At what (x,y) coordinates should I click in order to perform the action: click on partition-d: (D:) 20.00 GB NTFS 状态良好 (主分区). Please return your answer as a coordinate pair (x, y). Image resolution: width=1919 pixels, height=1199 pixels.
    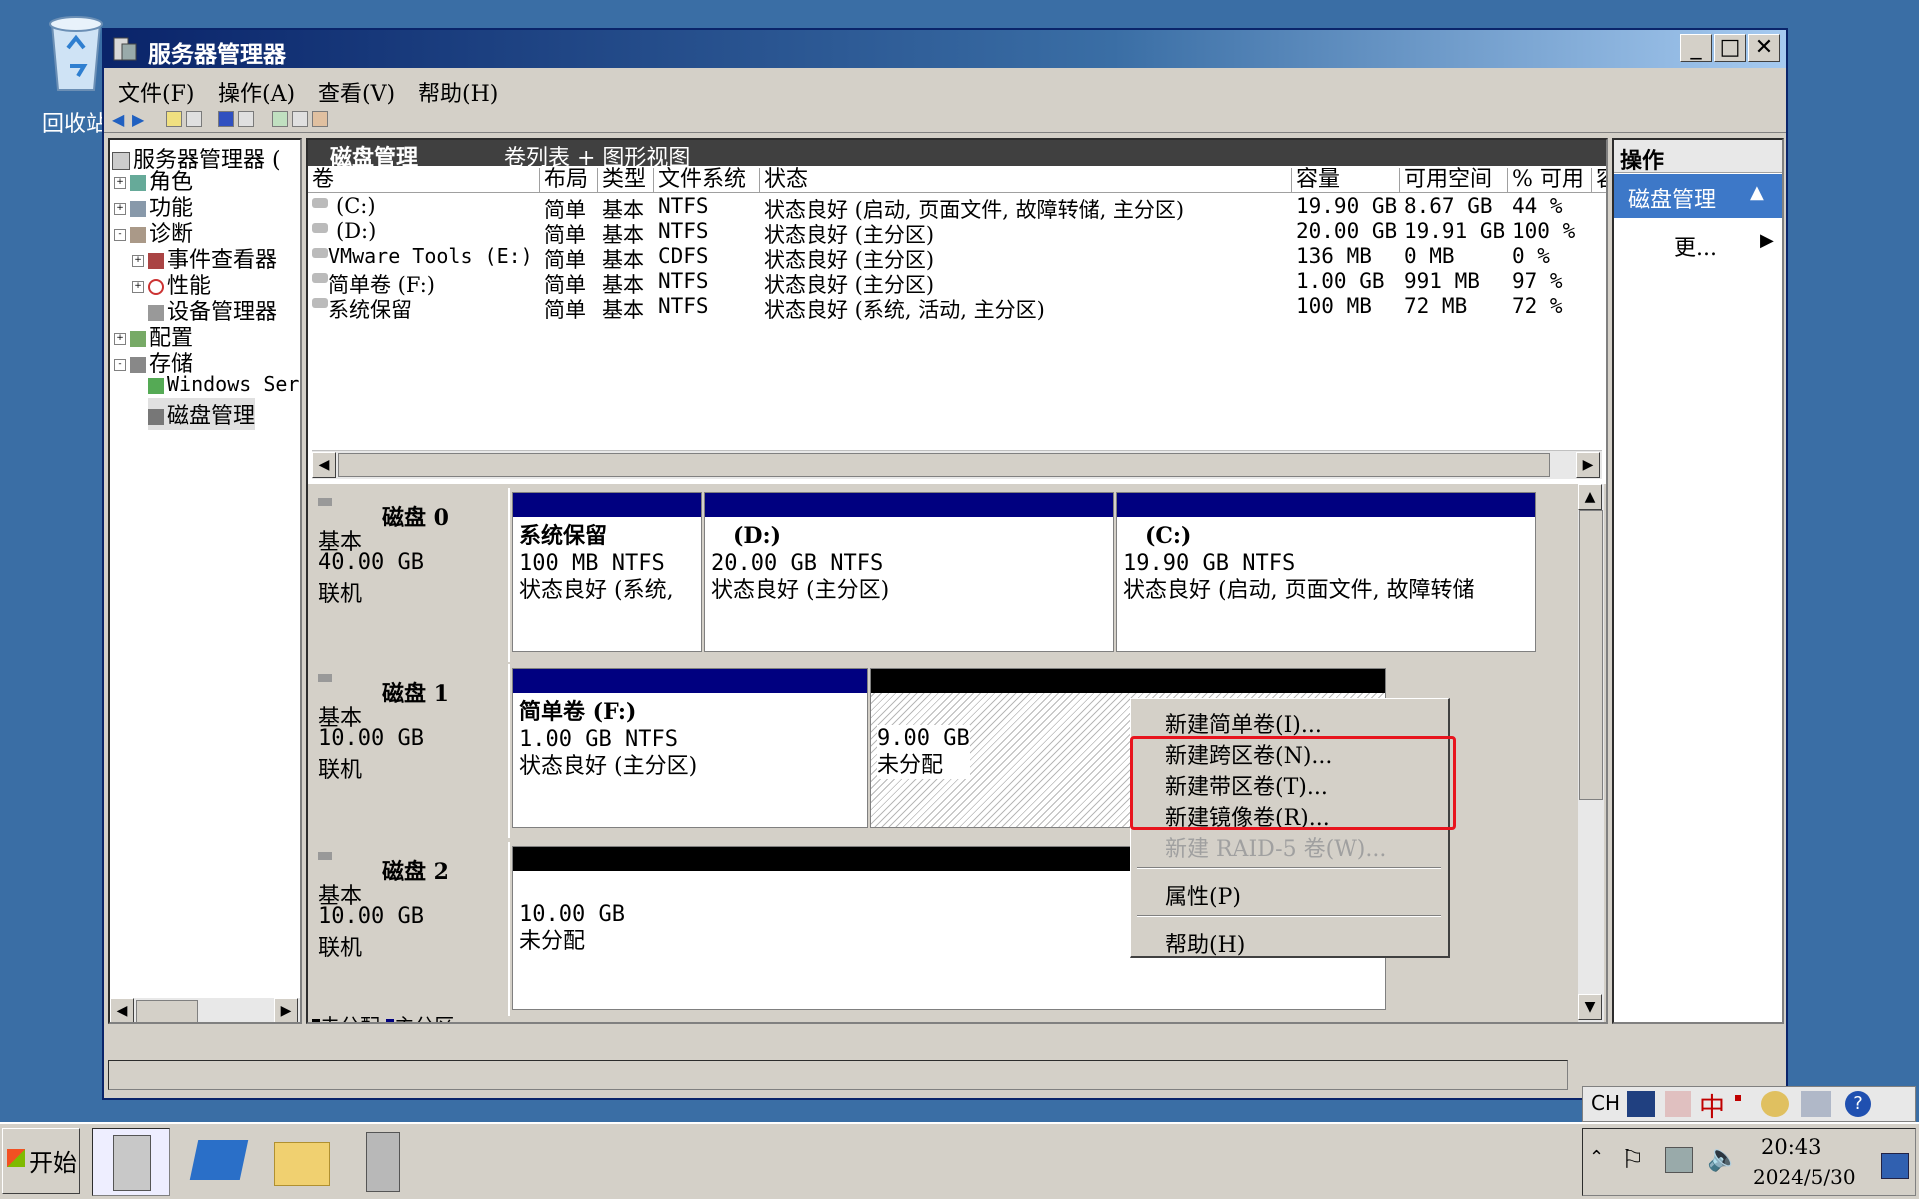
    Looking at the image, I should click on (909, 572).